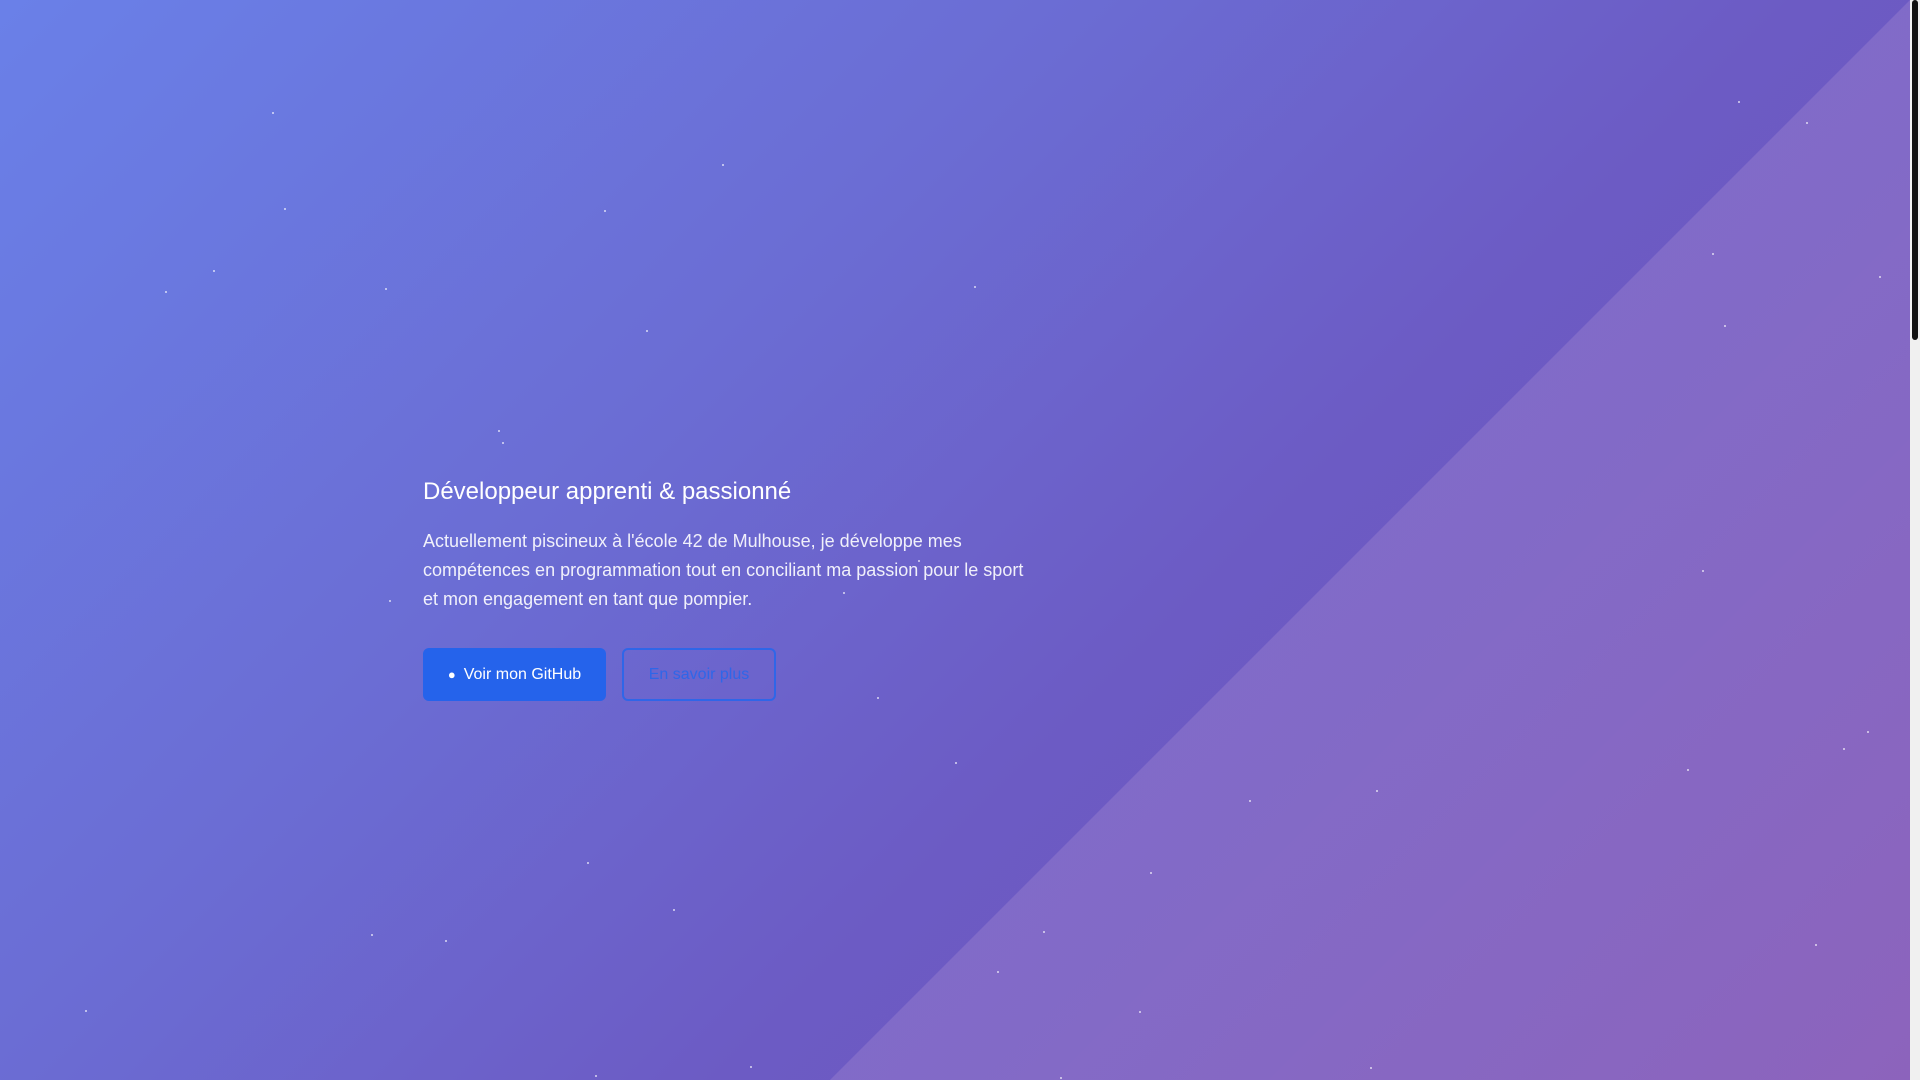  What do you see at coordinates (699, 674) in the screenshot?
I see `learn-more-button: En savoir plus` at bounding box center [699, 674].